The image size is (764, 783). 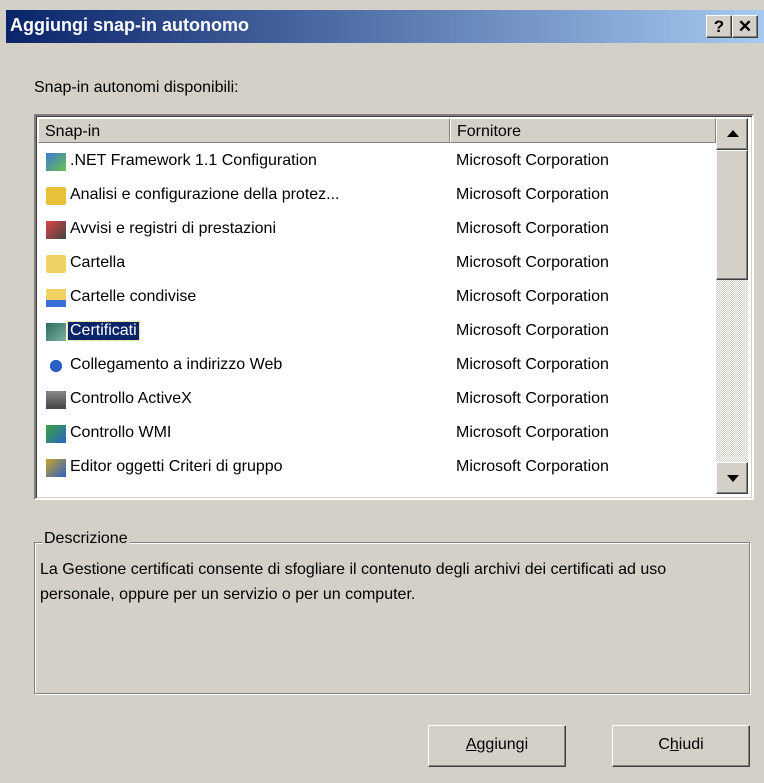 What do you see at coordinates (732, 215) in the screenshot?
I see `scroll-thumb` at bounding box center [732, 215].